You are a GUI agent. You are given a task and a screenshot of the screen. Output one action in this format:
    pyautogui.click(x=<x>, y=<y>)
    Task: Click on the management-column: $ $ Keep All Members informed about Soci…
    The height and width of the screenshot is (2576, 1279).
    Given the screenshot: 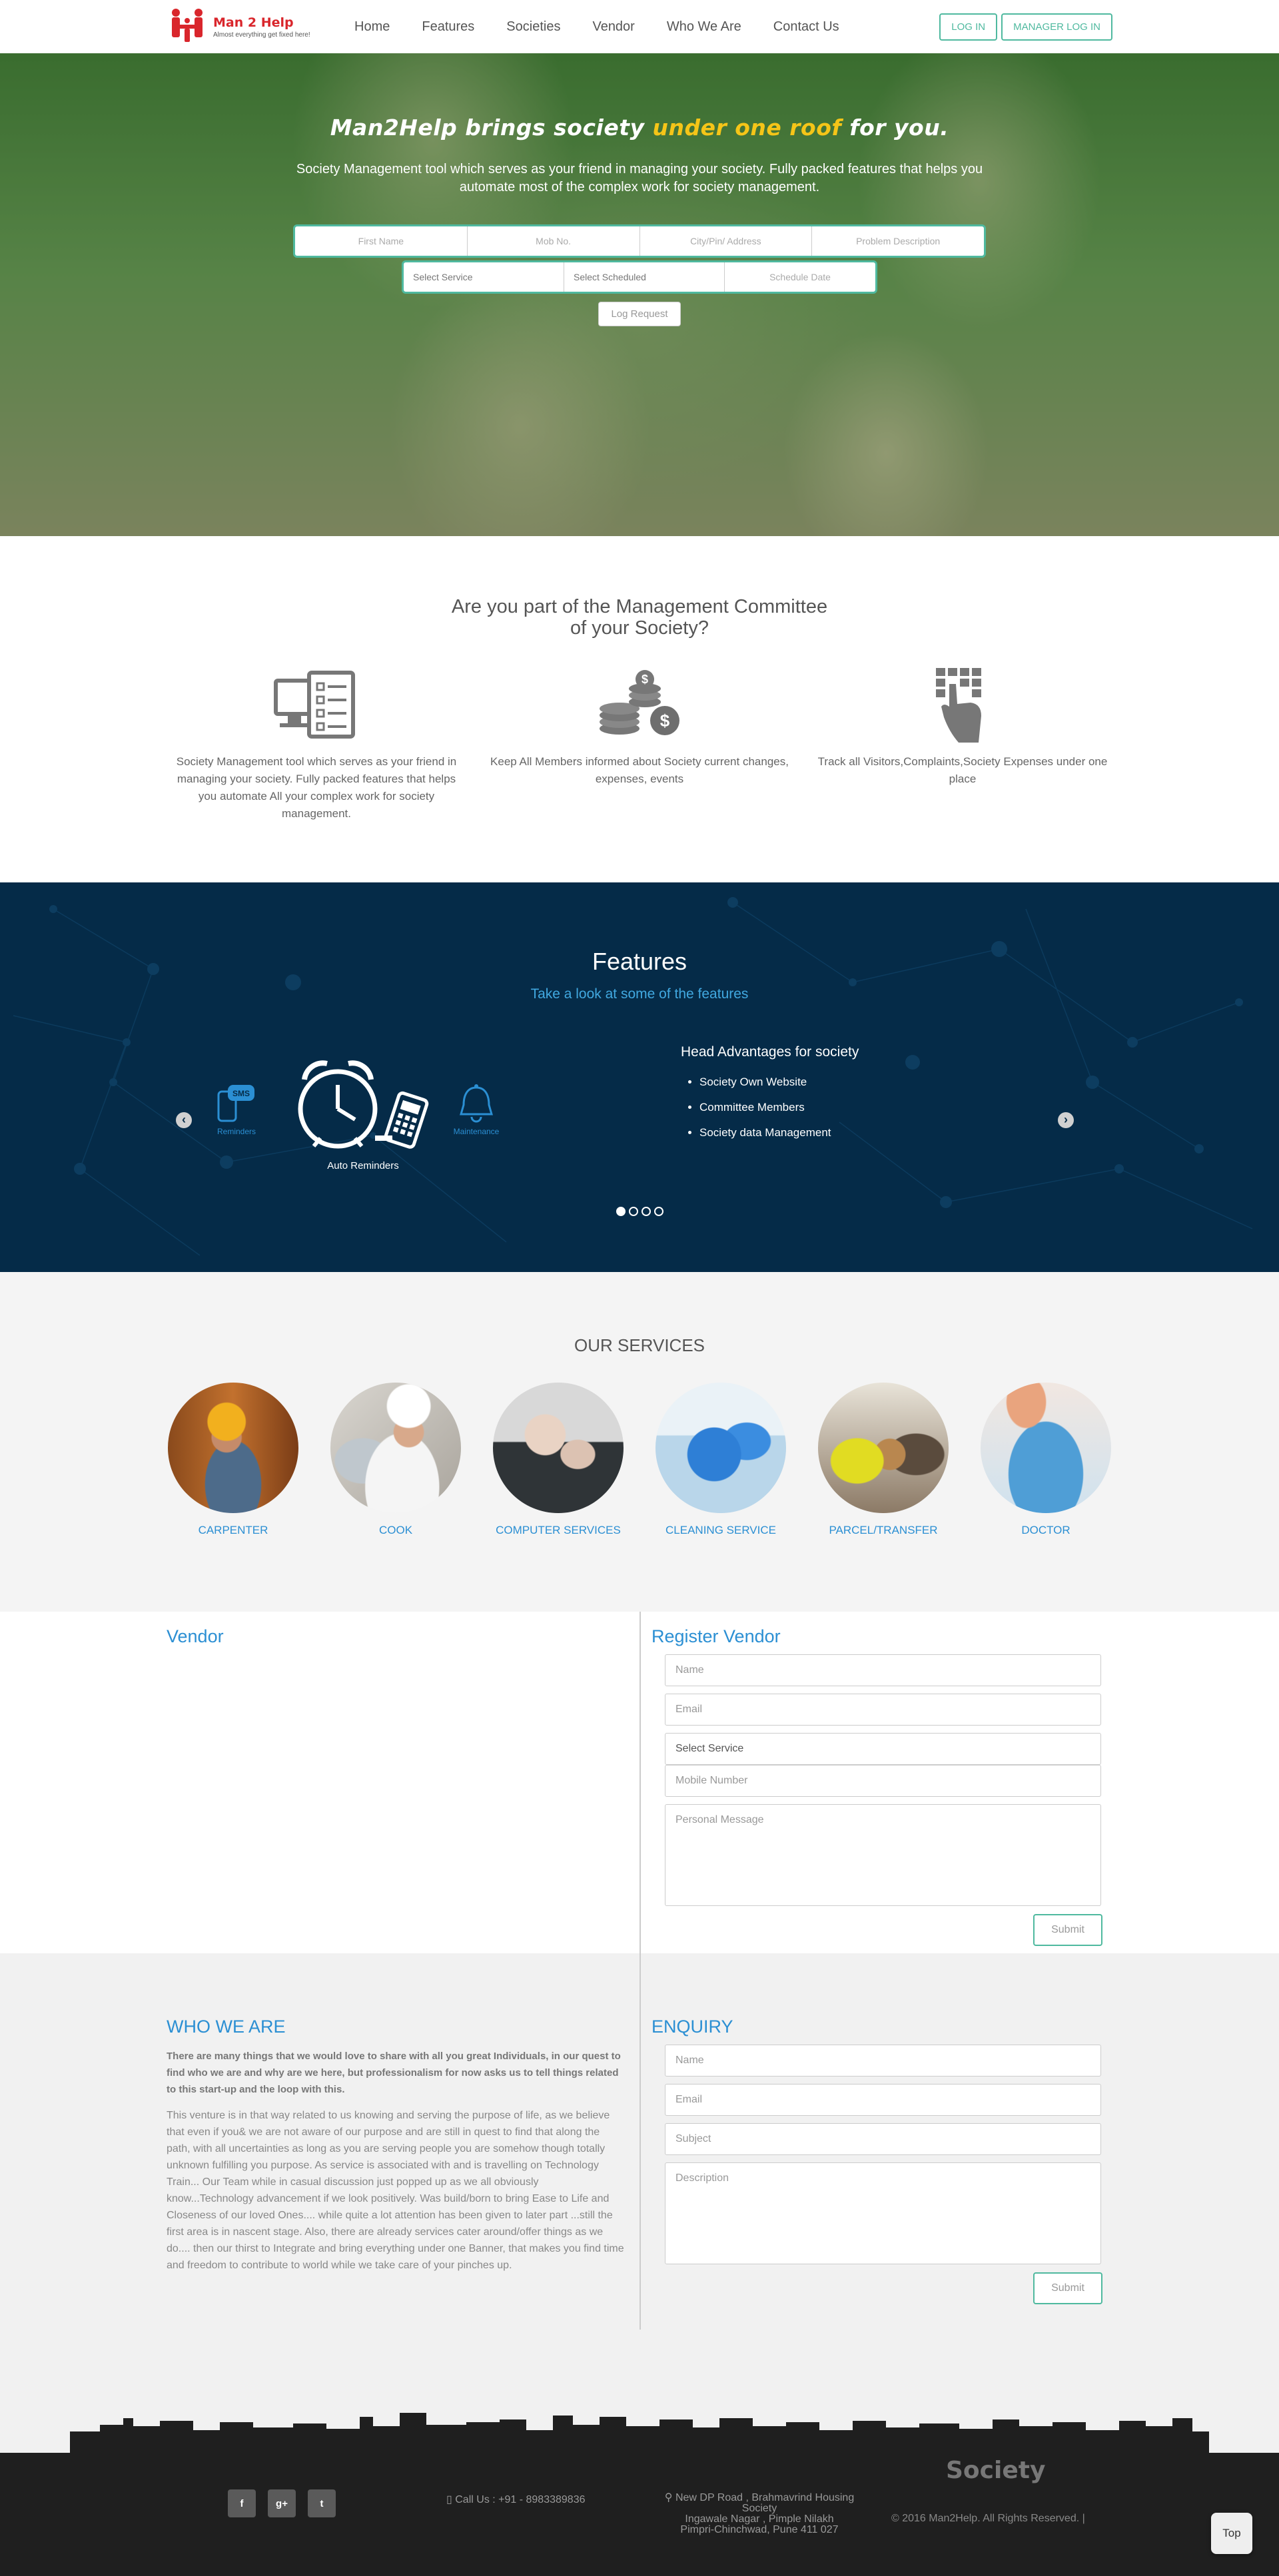 What is the action you would take?
    pyautogui.click(x=639, y=743)
    